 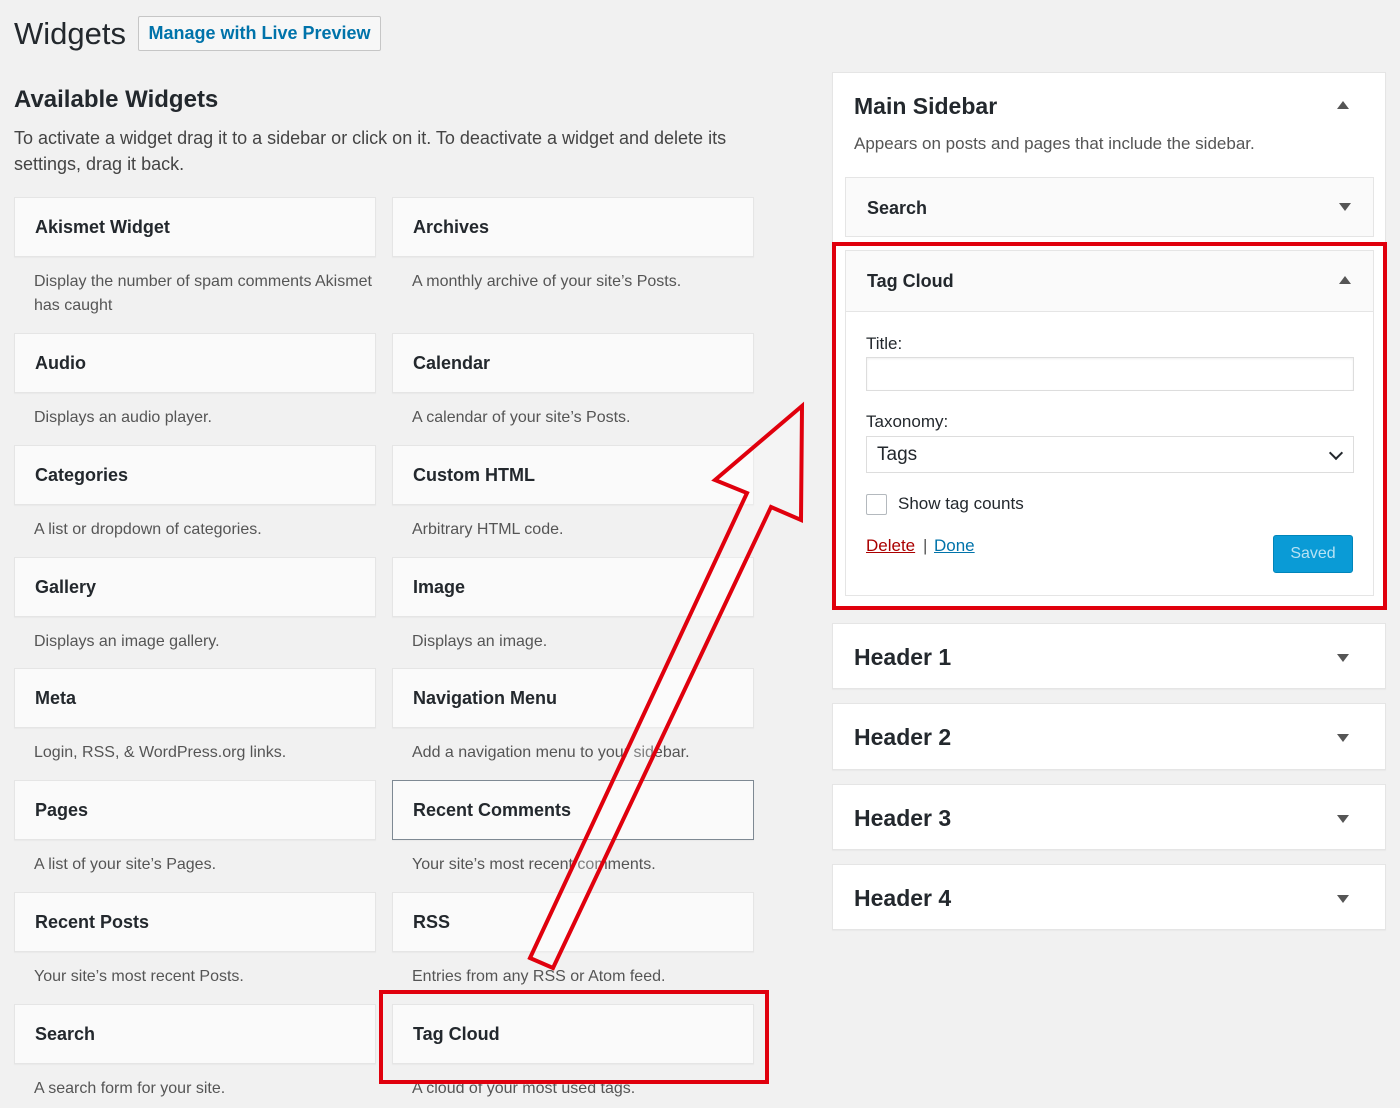 What do you see at coordinates (116, 99) in the screenshot?
I see `available-widgets-title: Available Widgets` at bounding box center [116, 99].